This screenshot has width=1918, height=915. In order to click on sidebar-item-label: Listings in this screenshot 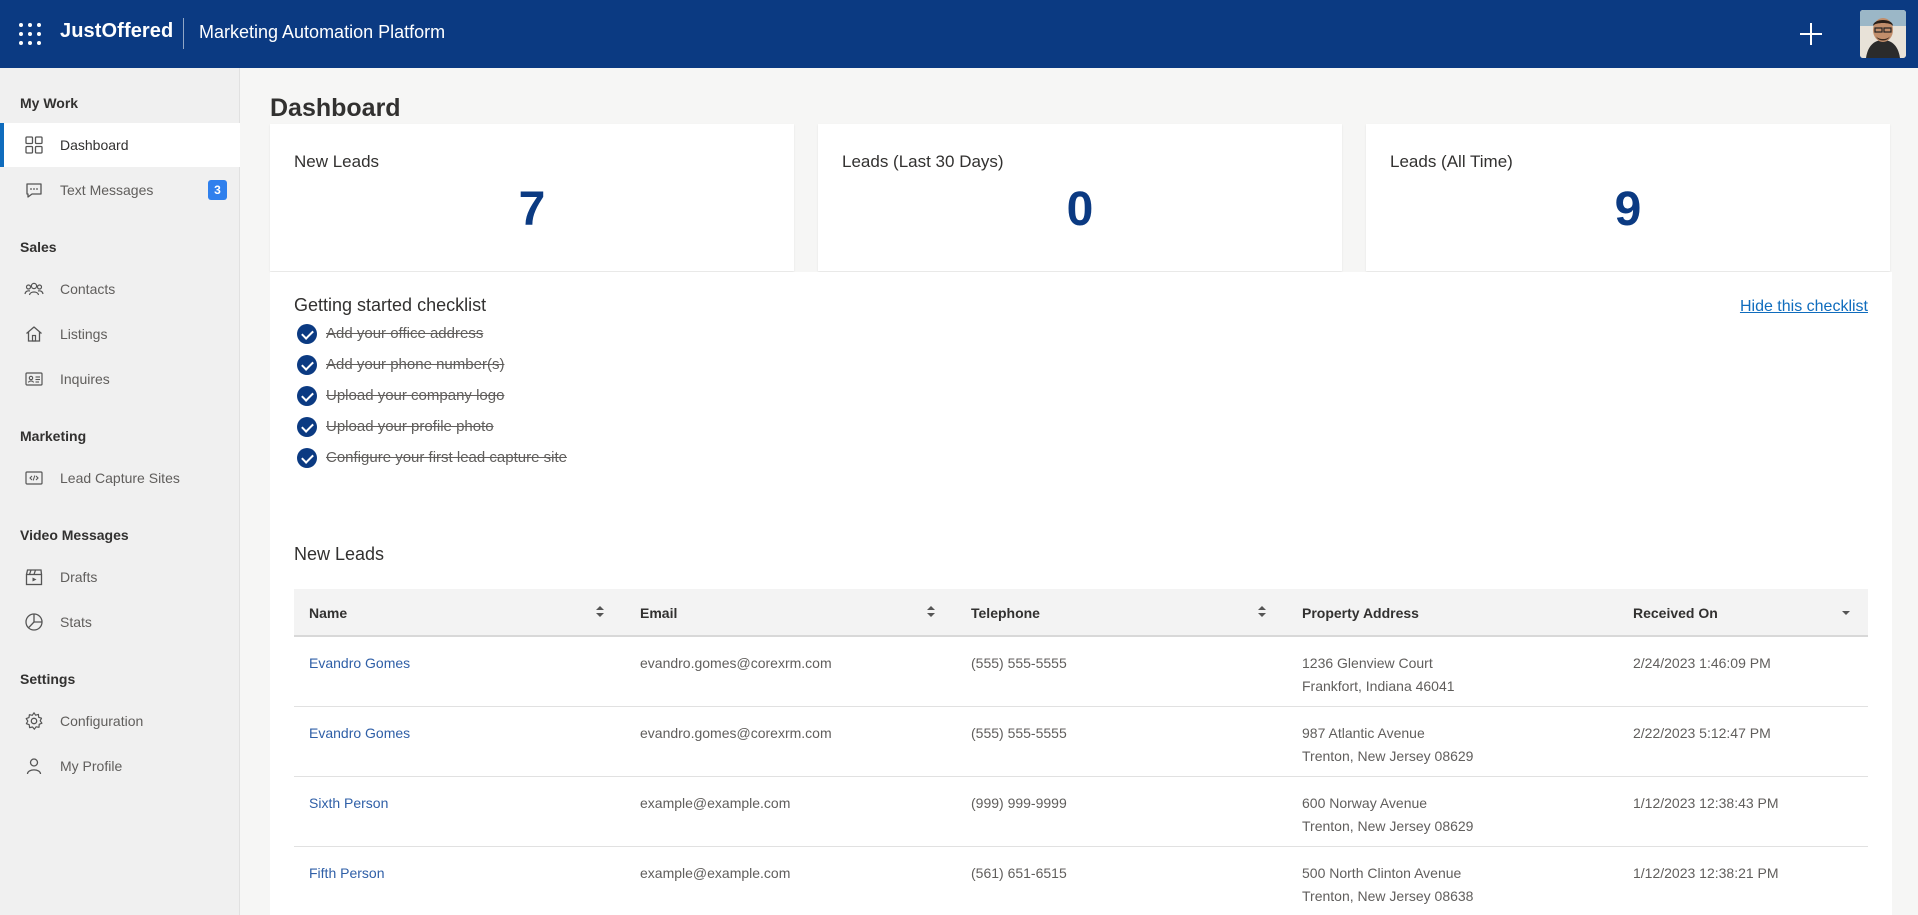, I will do `click(84, 334)`.